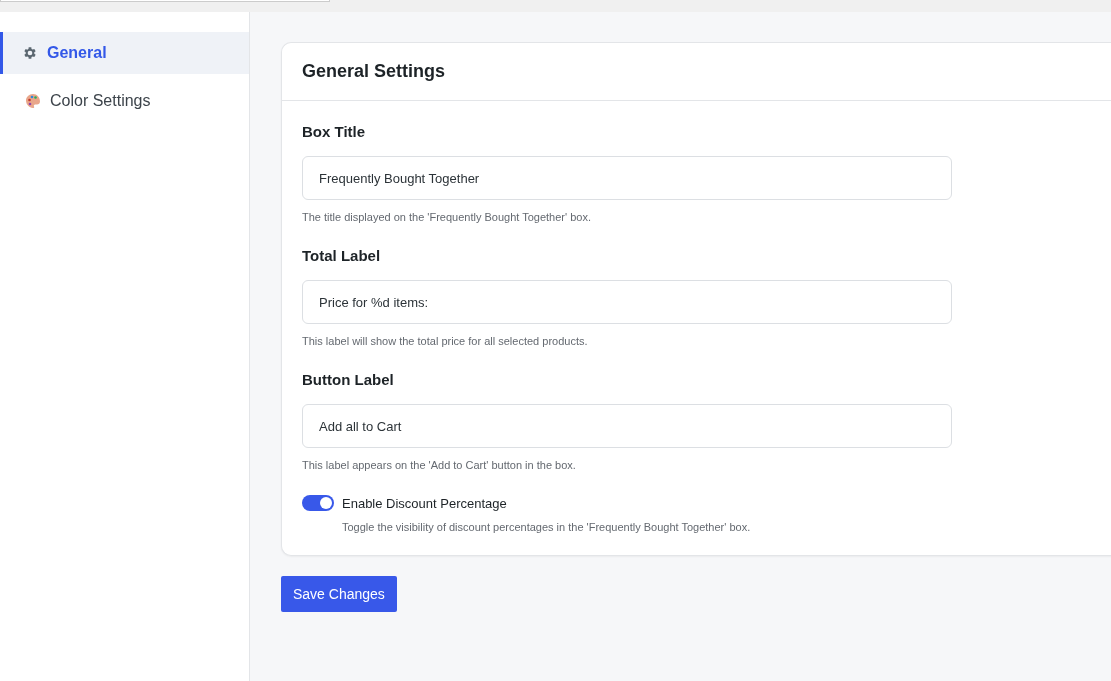 The height and width of the screenshot is (681, 1111). Describe the element at coordinates (424, 503) in the screenshot. I see `toggle-label: Enable Discount Percentage` at that location.